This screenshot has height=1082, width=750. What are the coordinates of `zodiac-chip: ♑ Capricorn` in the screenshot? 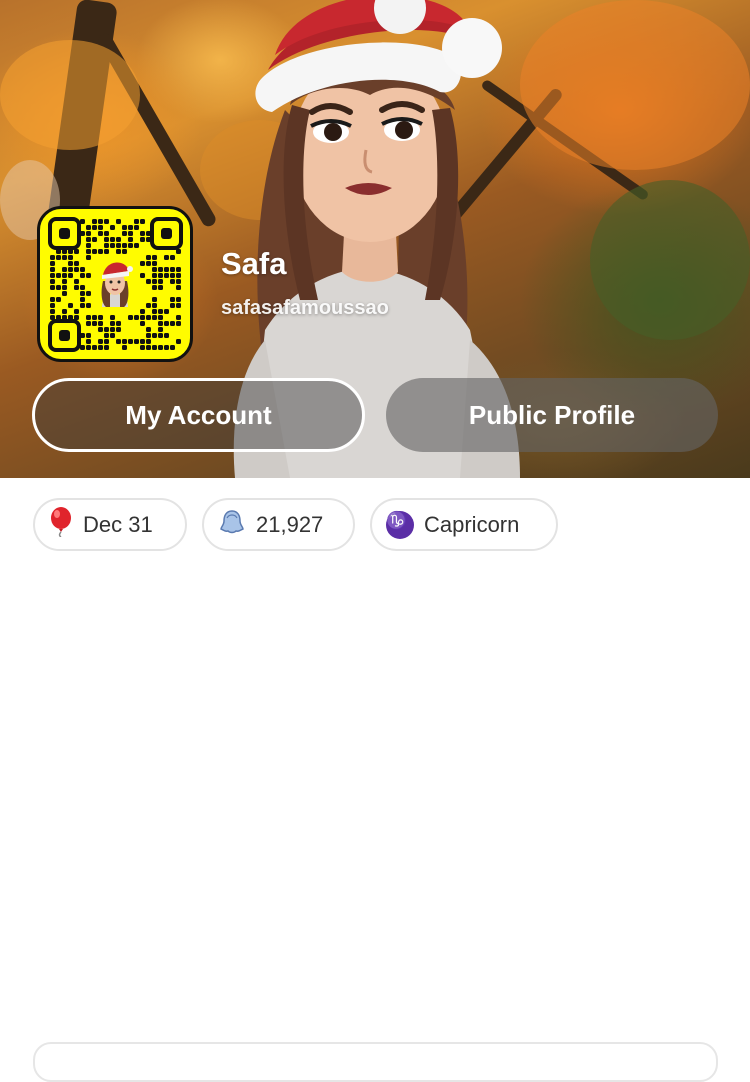 It's located at (464, 524).